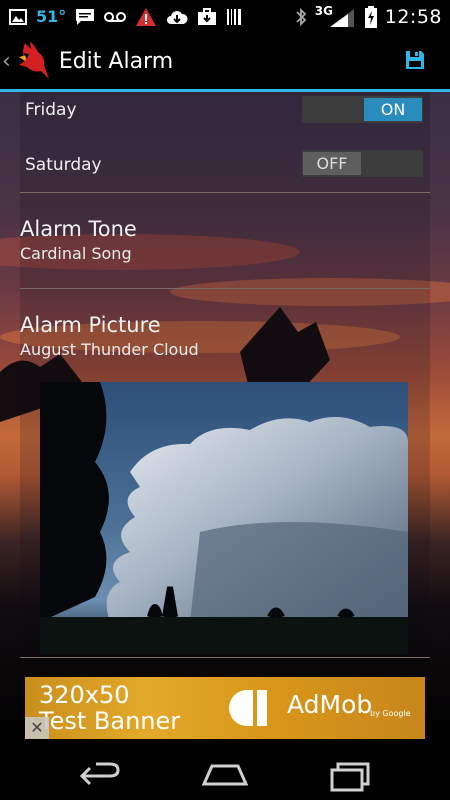 This screenshot has width=450, height=800. What do you see at coordinates (116, 61) in the screenshot?
I see `page-title: Edit Alarm` at bounding box center [116, 61].